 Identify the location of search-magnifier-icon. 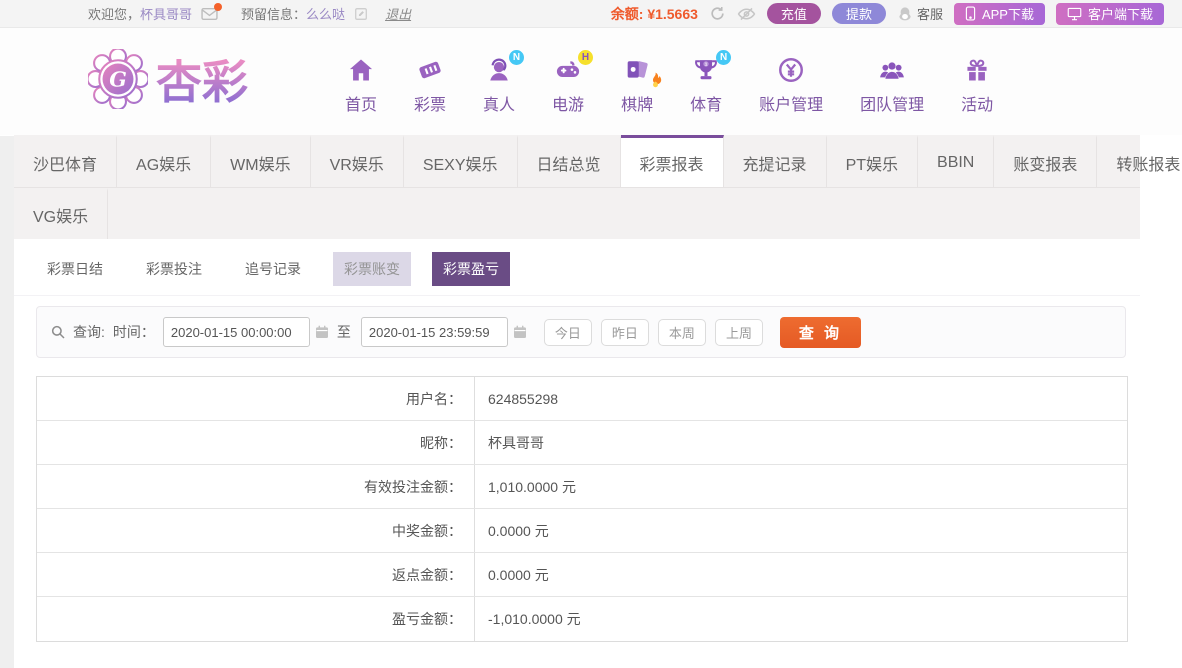
(58, 332).